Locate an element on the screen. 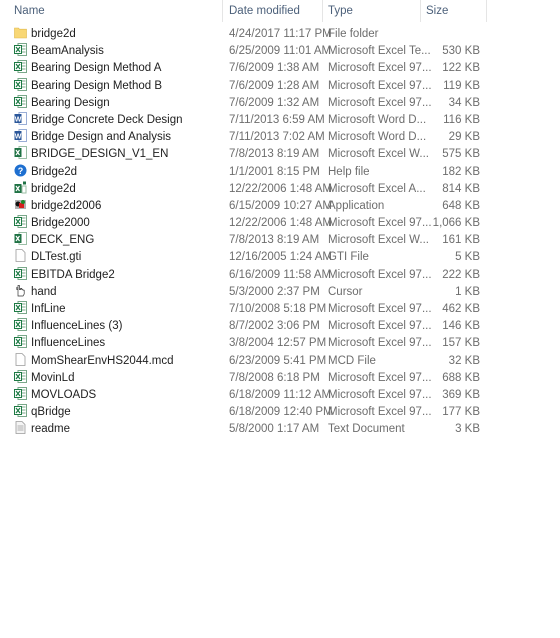 The height and width of the screenshot is (638, 560). sort-ascending-icon: ⌃ is located at coordinates (116, 2).